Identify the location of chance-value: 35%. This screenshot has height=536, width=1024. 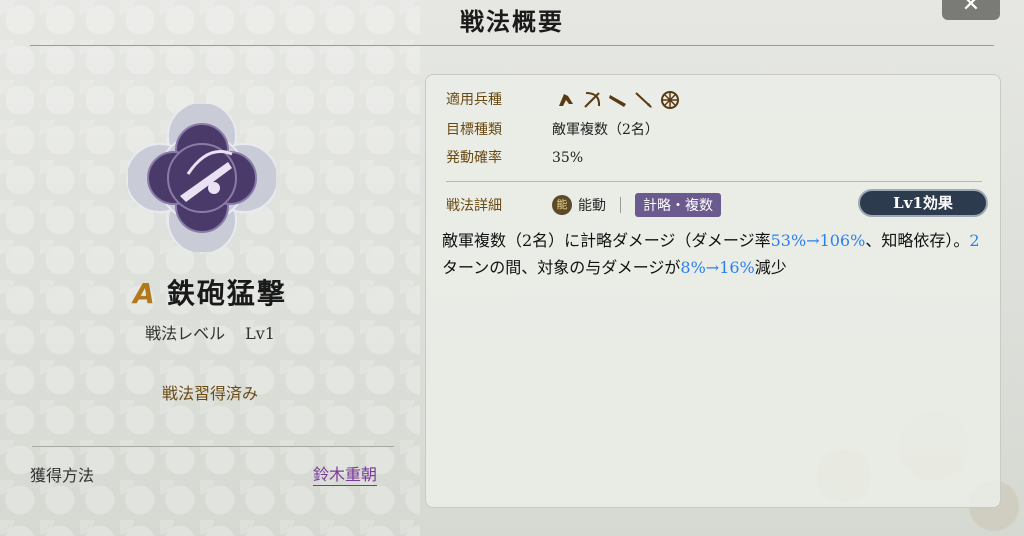
(568, 158).